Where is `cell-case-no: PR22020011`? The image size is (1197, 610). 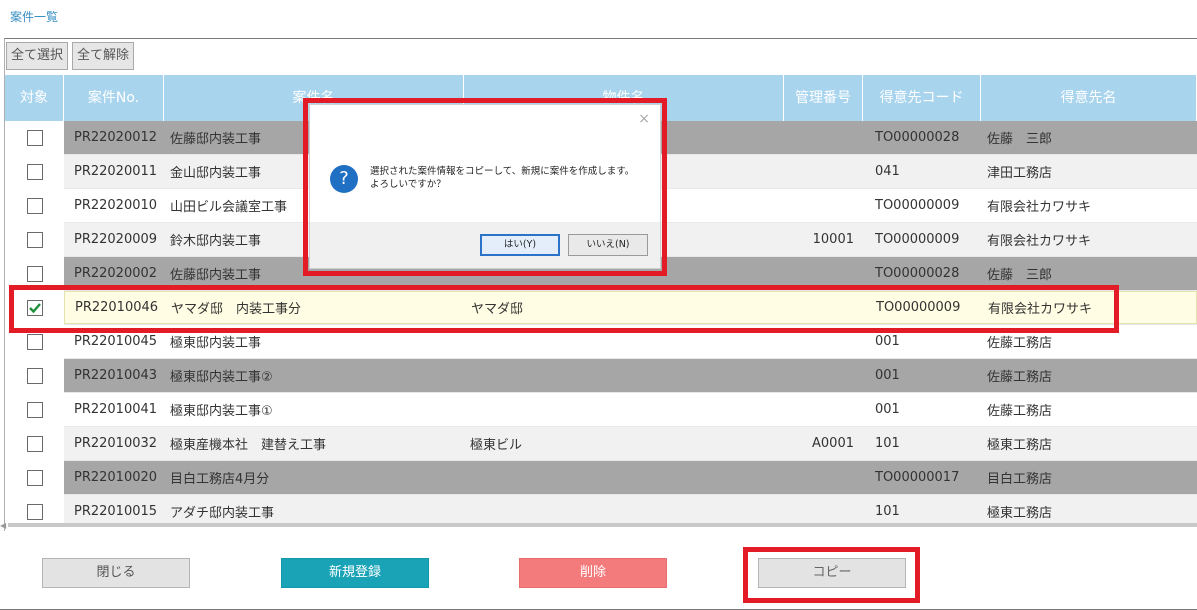
cell-case-no: PR22020011 is located at coordinates (116, 171).